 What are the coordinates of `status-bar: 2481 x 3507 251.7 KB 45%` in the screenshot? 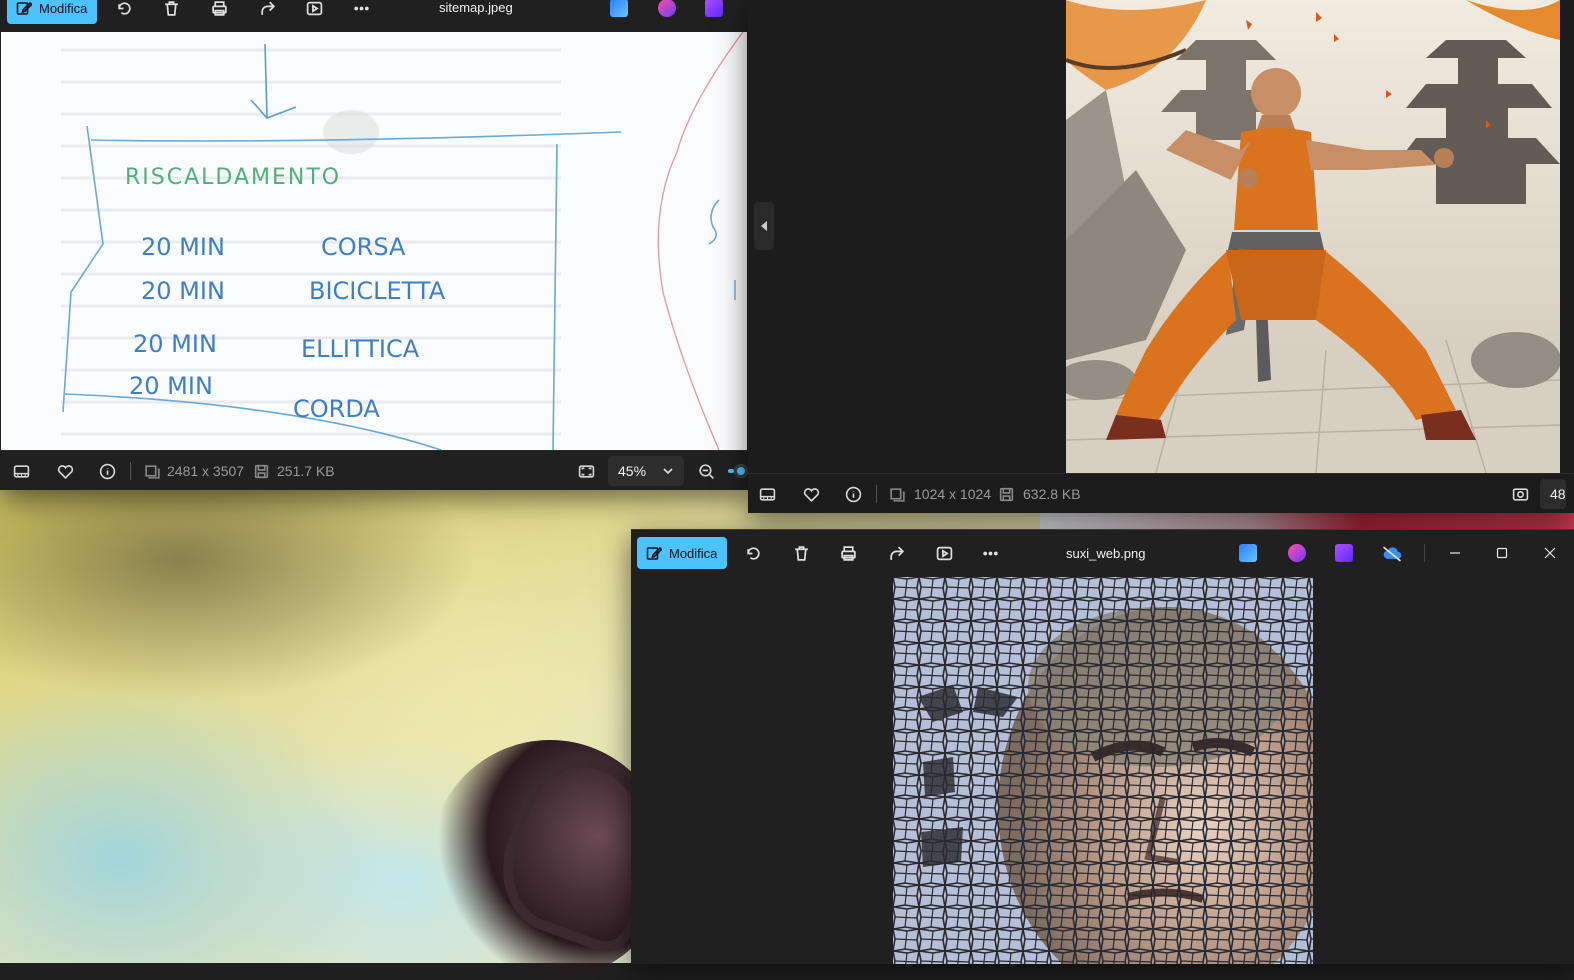 It's located at (374, 470).